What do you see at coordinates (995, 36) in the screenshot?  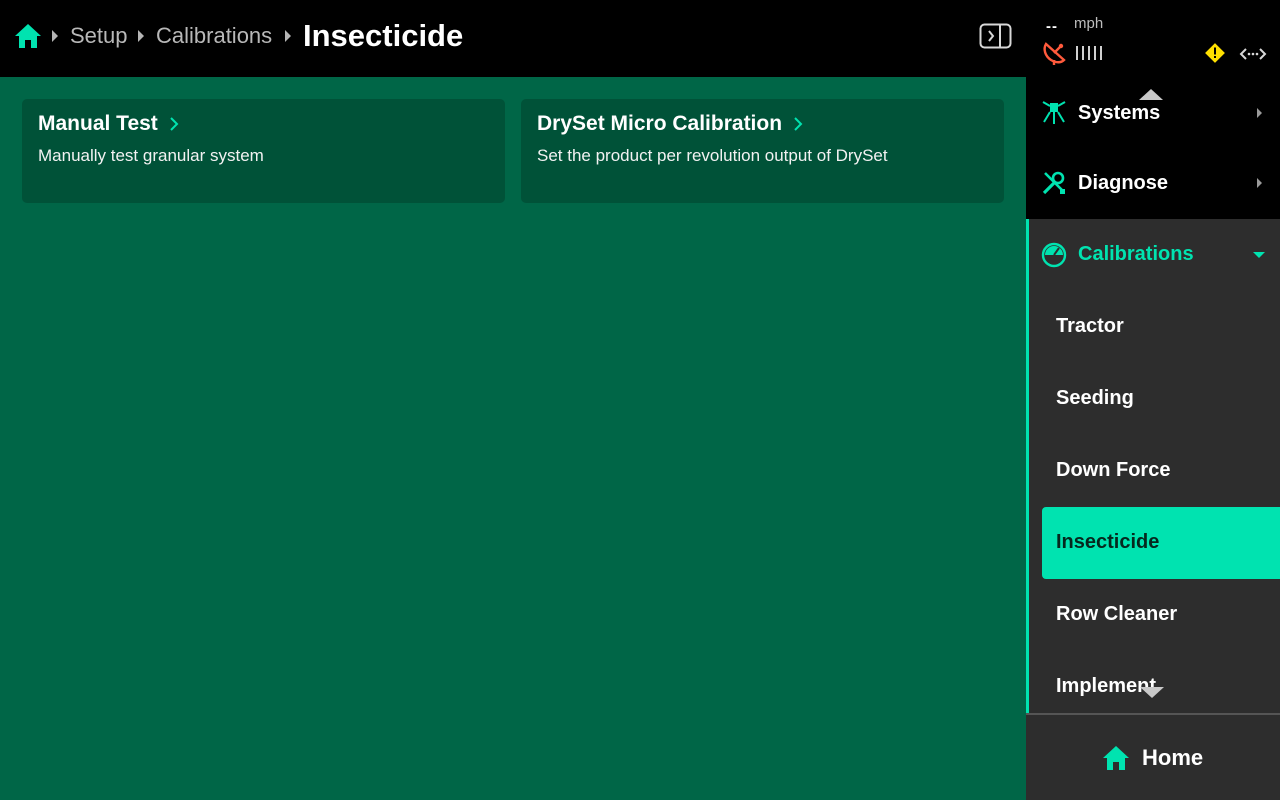 I see `panel-toggle-icon` at bounding box center [995, 36].